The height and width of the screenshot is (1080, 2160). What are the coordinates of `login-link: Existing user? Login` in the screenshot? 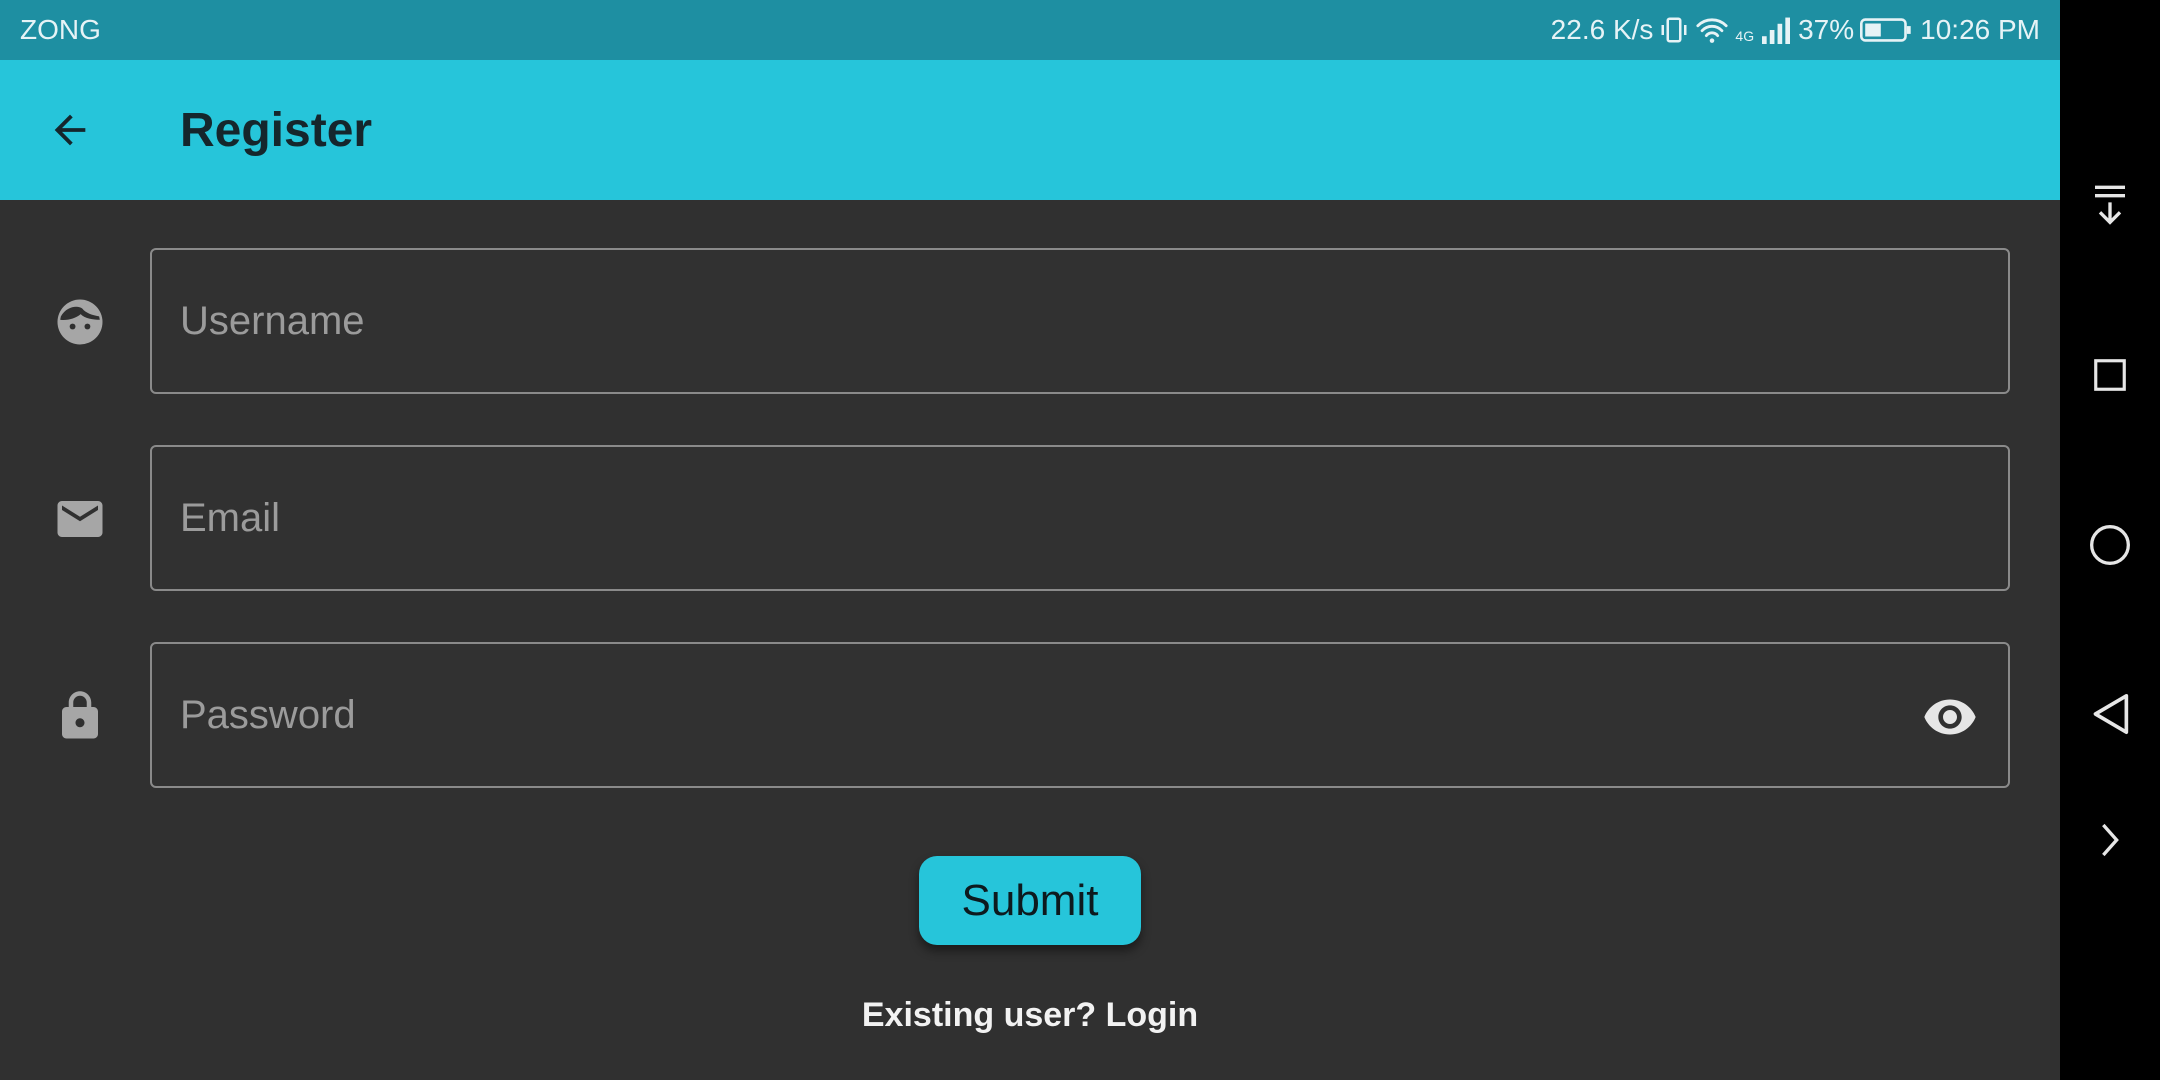 It's located at (1030, 1015).